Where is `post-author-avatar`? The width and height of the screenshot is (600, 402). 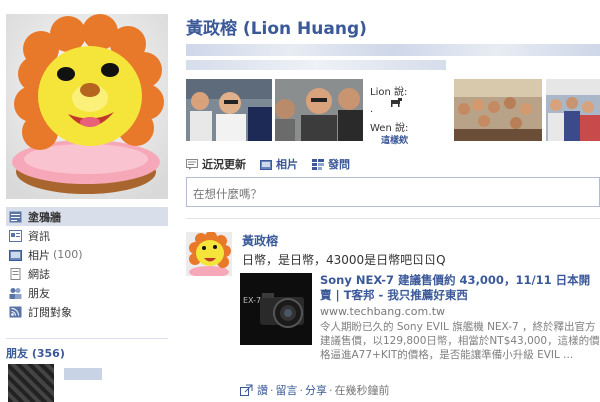
post-author-avatar is located at coordinates (209, 254).